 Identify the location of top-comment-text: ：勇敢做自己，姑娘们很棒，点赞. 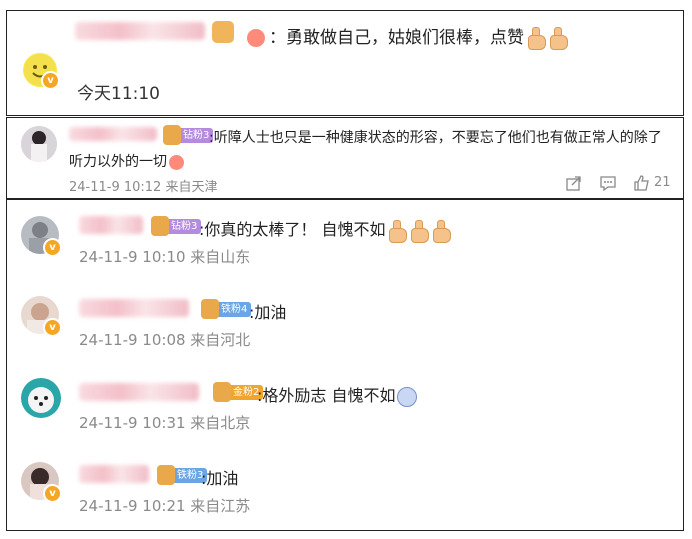
(407, 36).